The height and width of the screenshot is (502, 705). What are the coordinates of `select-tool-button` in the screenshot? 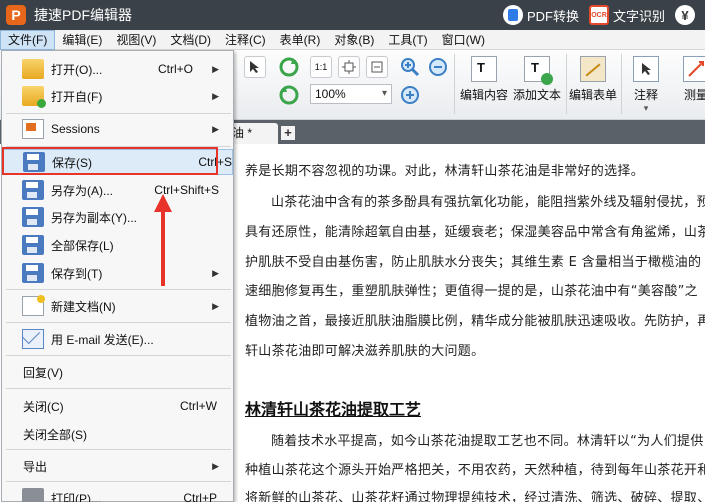 It's located at (255, 67).